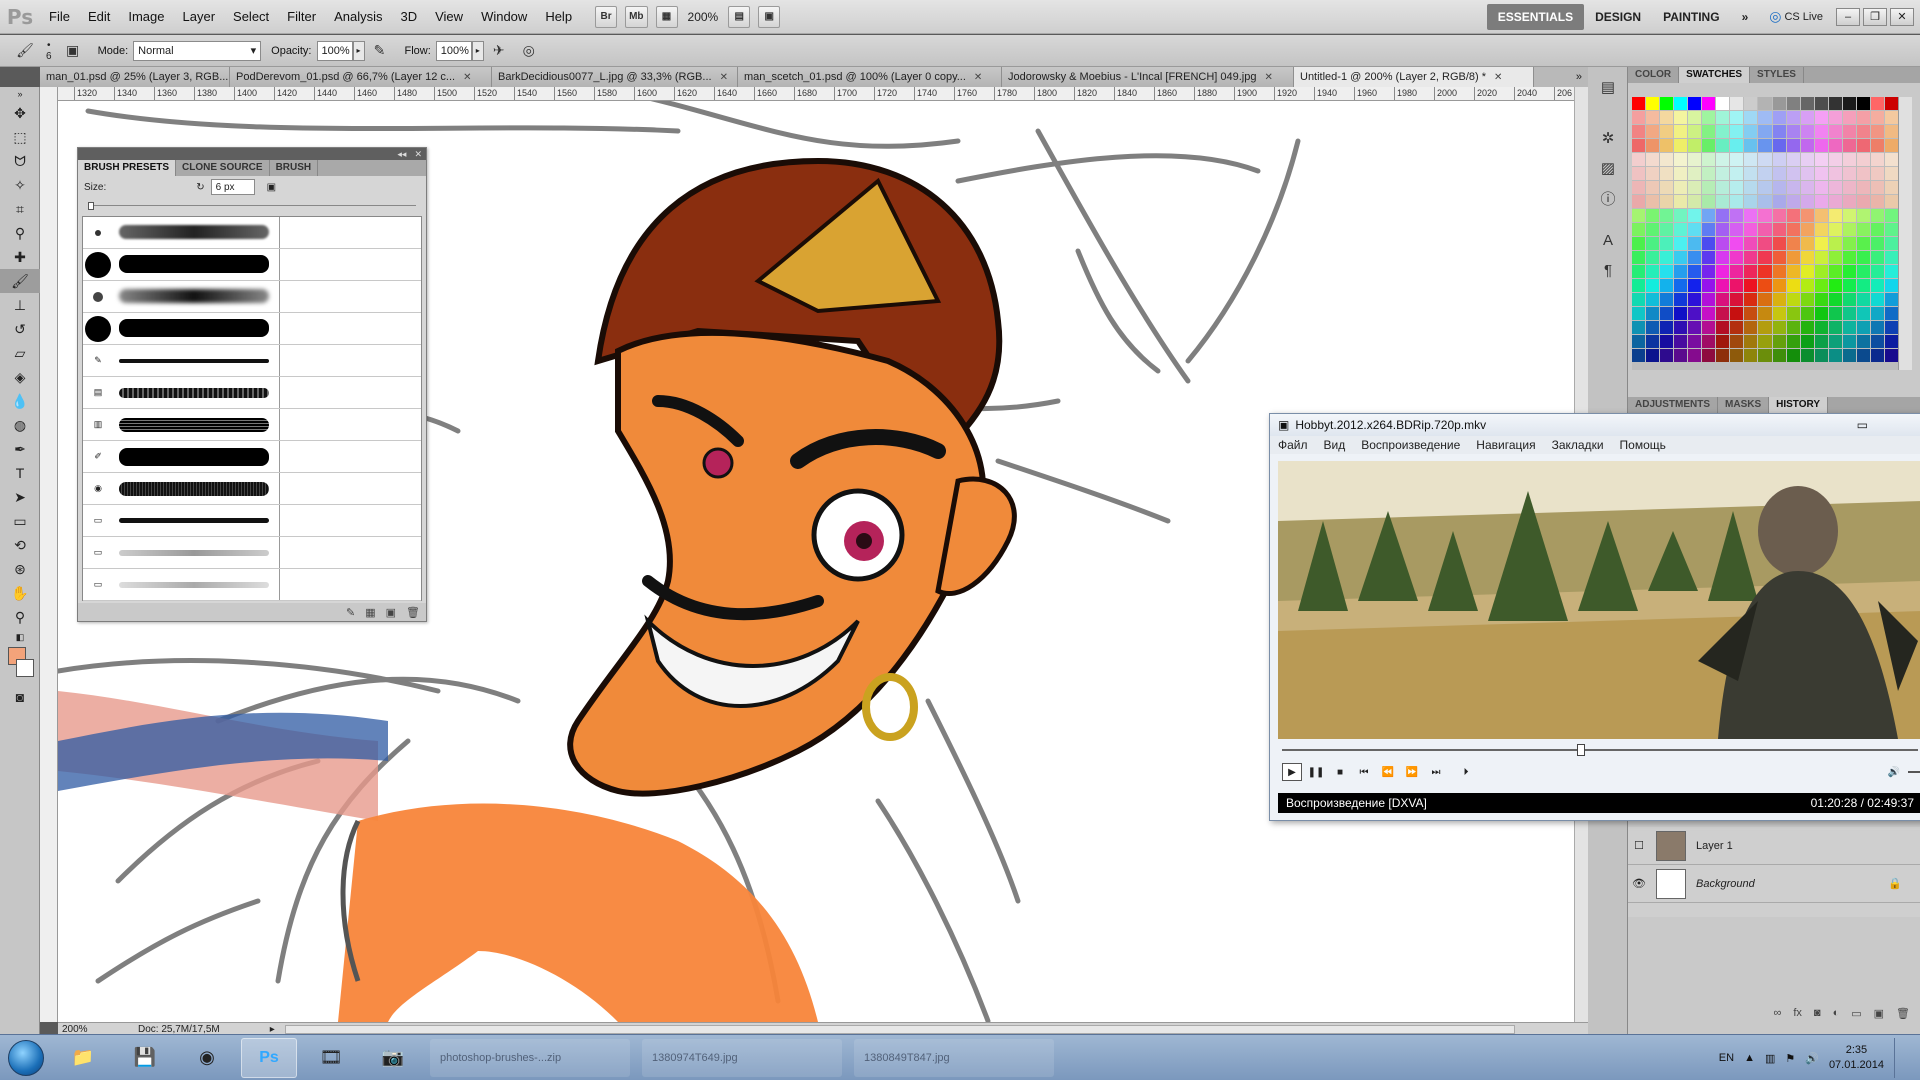  What do you see at coordinates (1879, 1017) in the screenshot?
I see `new-layer-icon: ▣` at bounding box center [1879, 1017].